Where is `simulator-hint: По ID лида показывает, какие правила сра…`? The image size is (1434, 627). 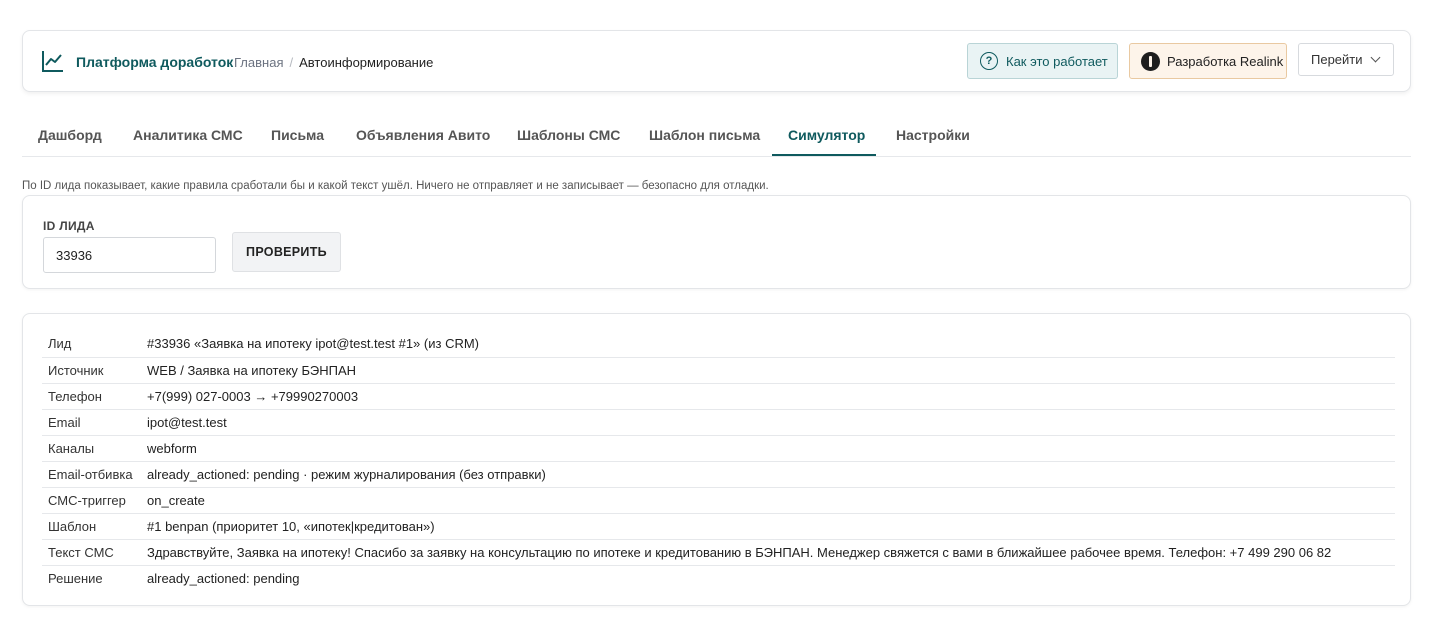
simulator-hint: По ID лида показывает, какие правила сра… is located at coordinates (395, 186).